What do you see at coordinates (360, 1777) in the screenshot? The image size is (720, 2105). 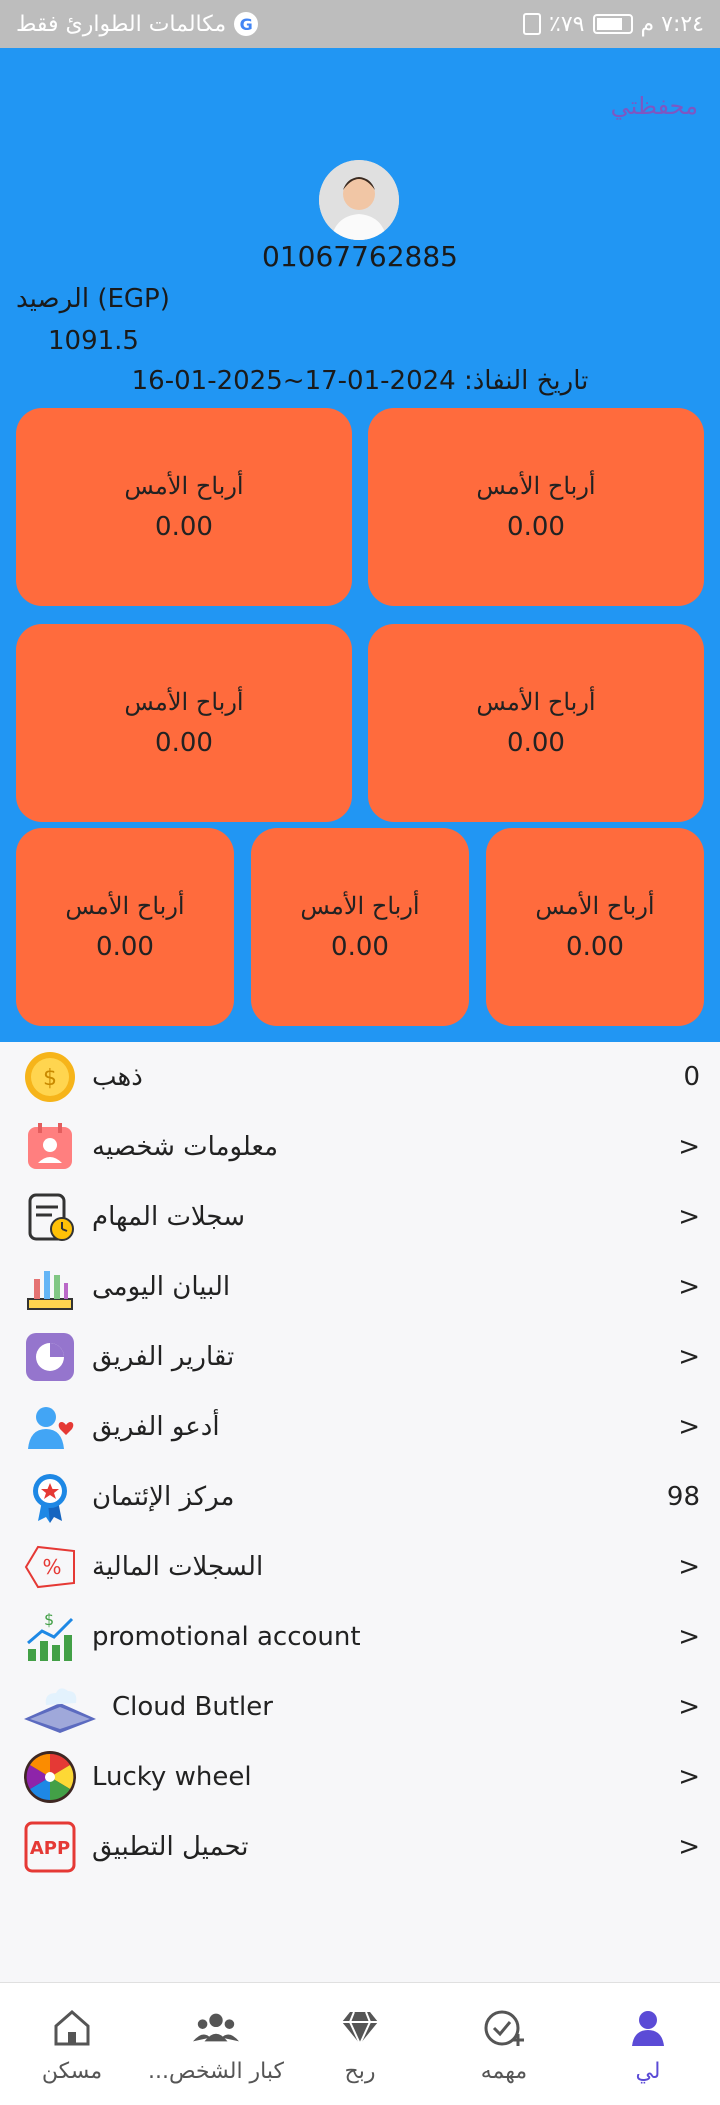 I see `menu-row-lucky: Lucky wheel >` at bounding box center [360, 1777].